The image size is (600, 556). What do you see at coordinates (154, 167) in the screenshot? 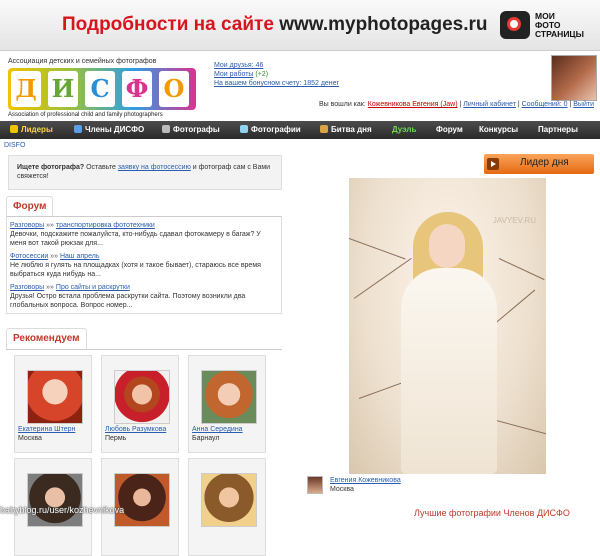
I see `photosession-request-link: заявку на фотосессию` at bounding box center [154, 167].